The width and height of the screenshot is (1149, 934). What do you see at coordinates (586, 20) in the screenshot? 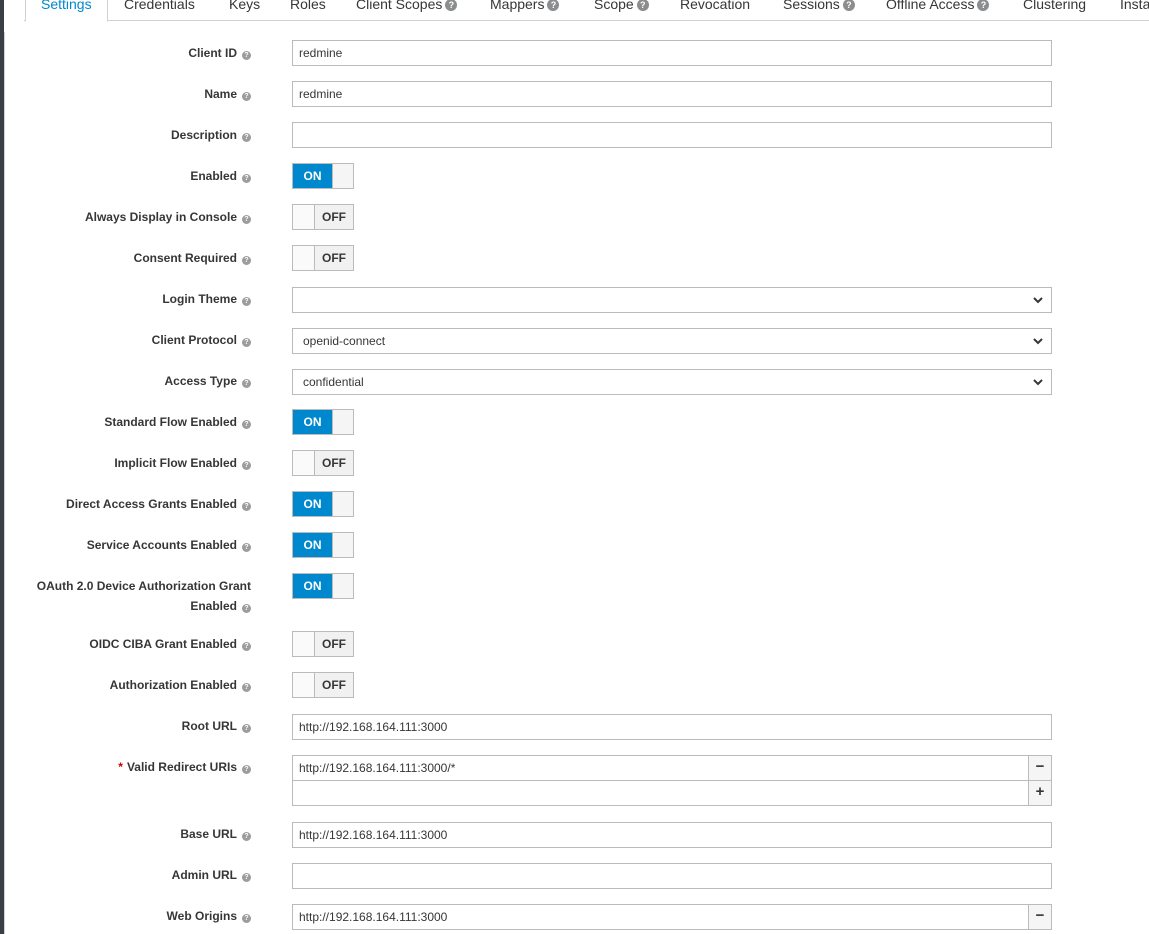
I see `tabs-border` at bounding box center [586, 20].